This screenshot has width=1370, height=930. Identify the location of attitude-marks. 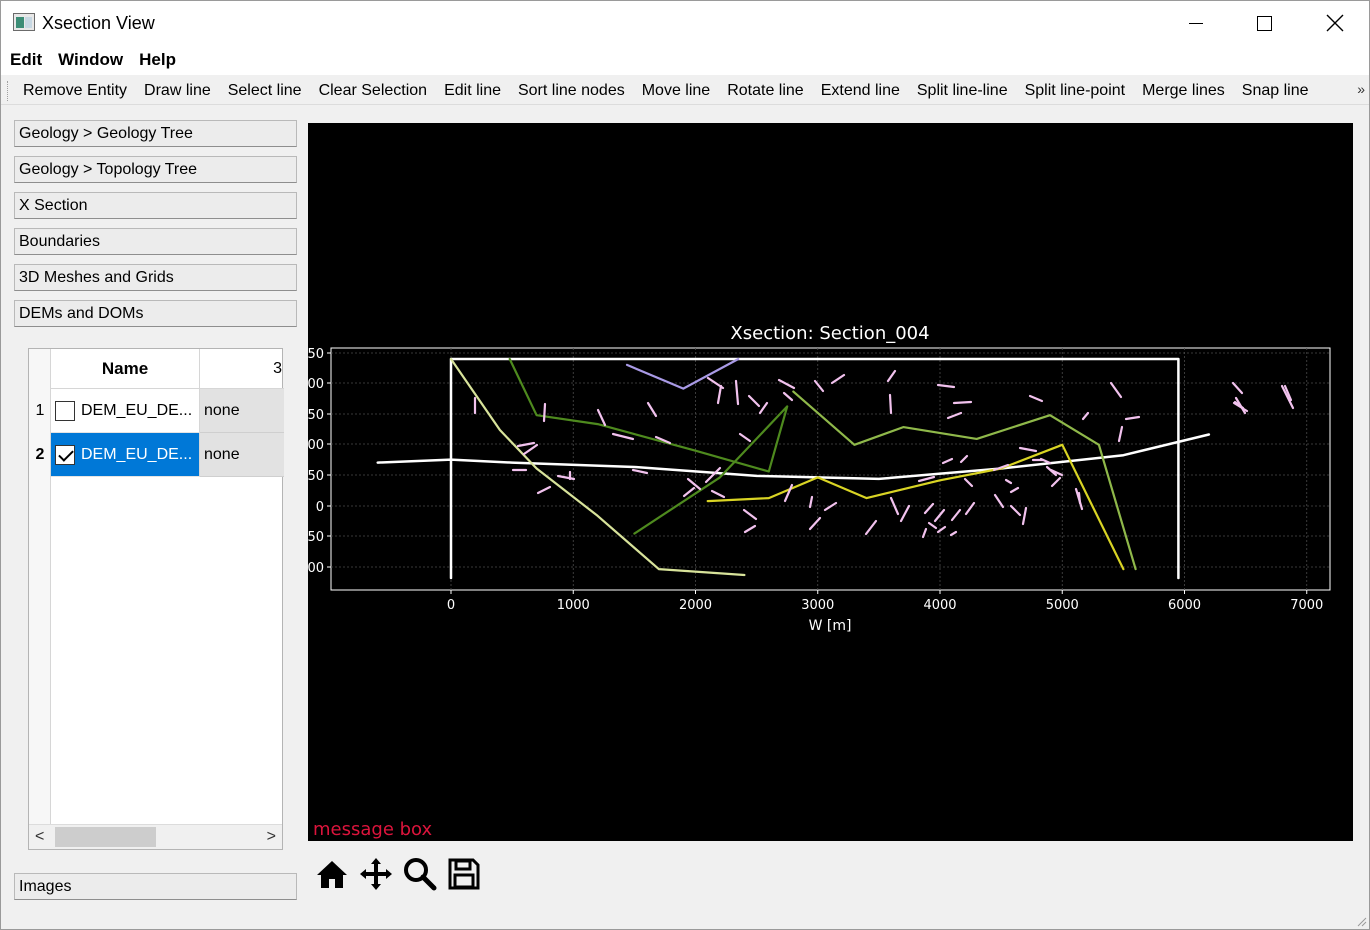
(884, 454).